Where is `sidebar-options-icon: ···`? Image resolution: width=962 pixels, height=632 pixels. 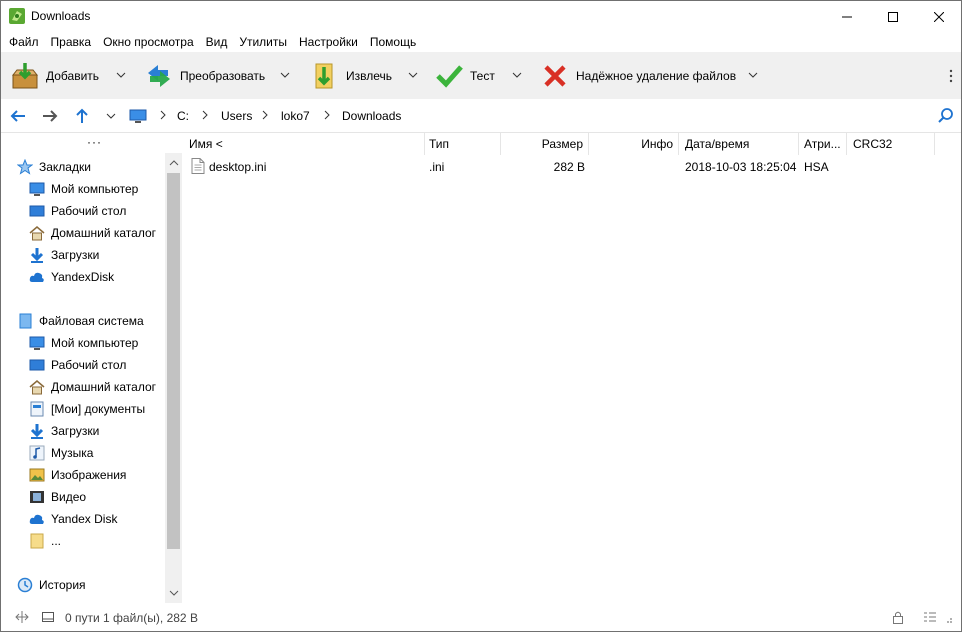 sidebar-options-icon: ··· is located at coordinates (94, 142).